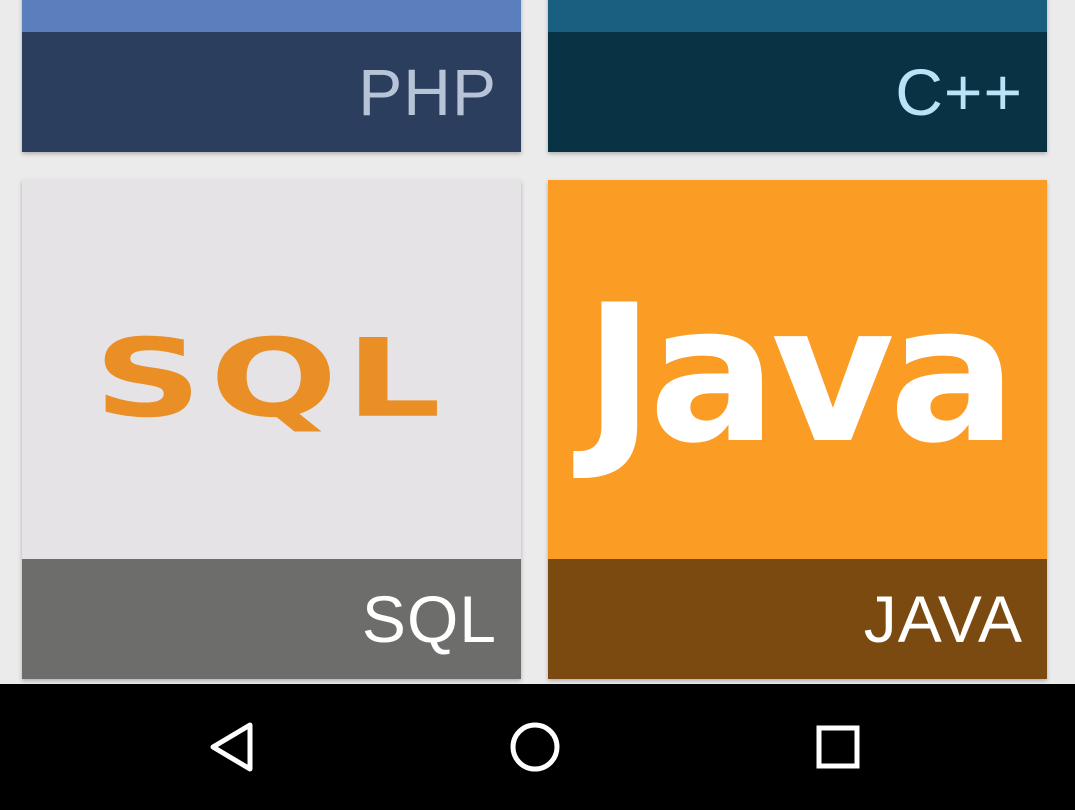 The height and width of the screenshot is (810, 1075). Describe the element at coordinates (797, 16) in the screenshot. I see `cpp-artwork` at that location.